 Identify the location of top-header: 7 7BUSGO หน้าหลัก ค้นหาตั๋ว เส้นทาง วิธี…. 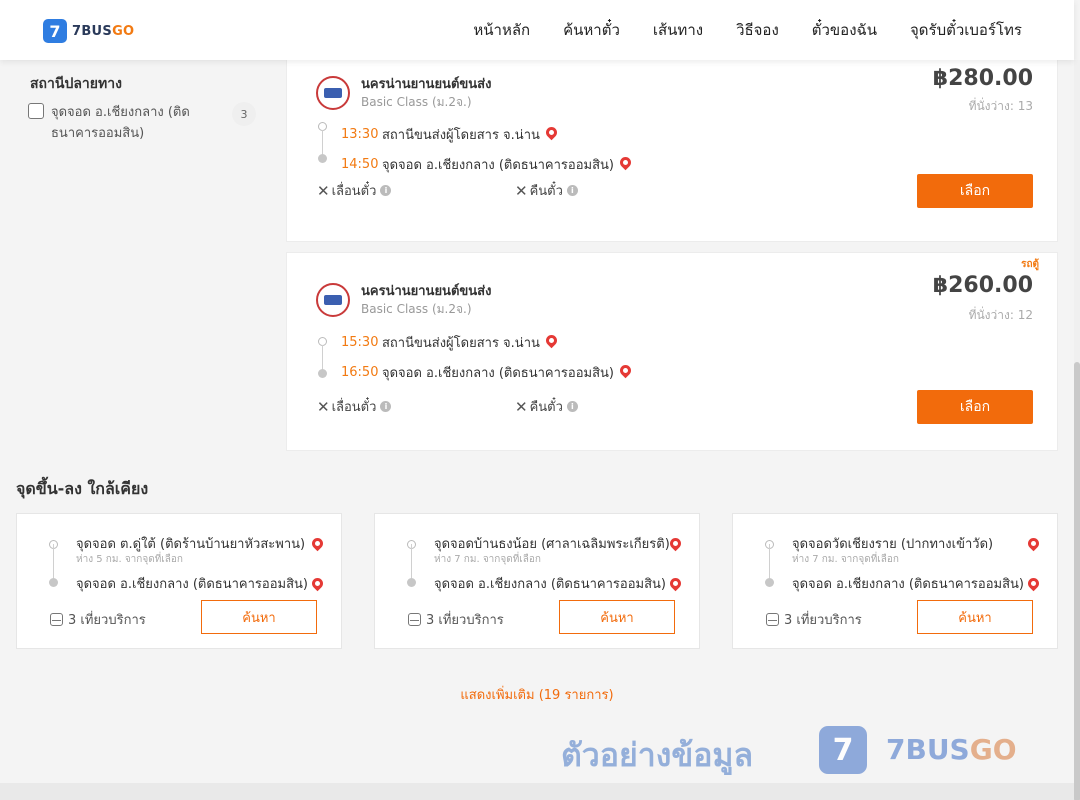
(537, 30).